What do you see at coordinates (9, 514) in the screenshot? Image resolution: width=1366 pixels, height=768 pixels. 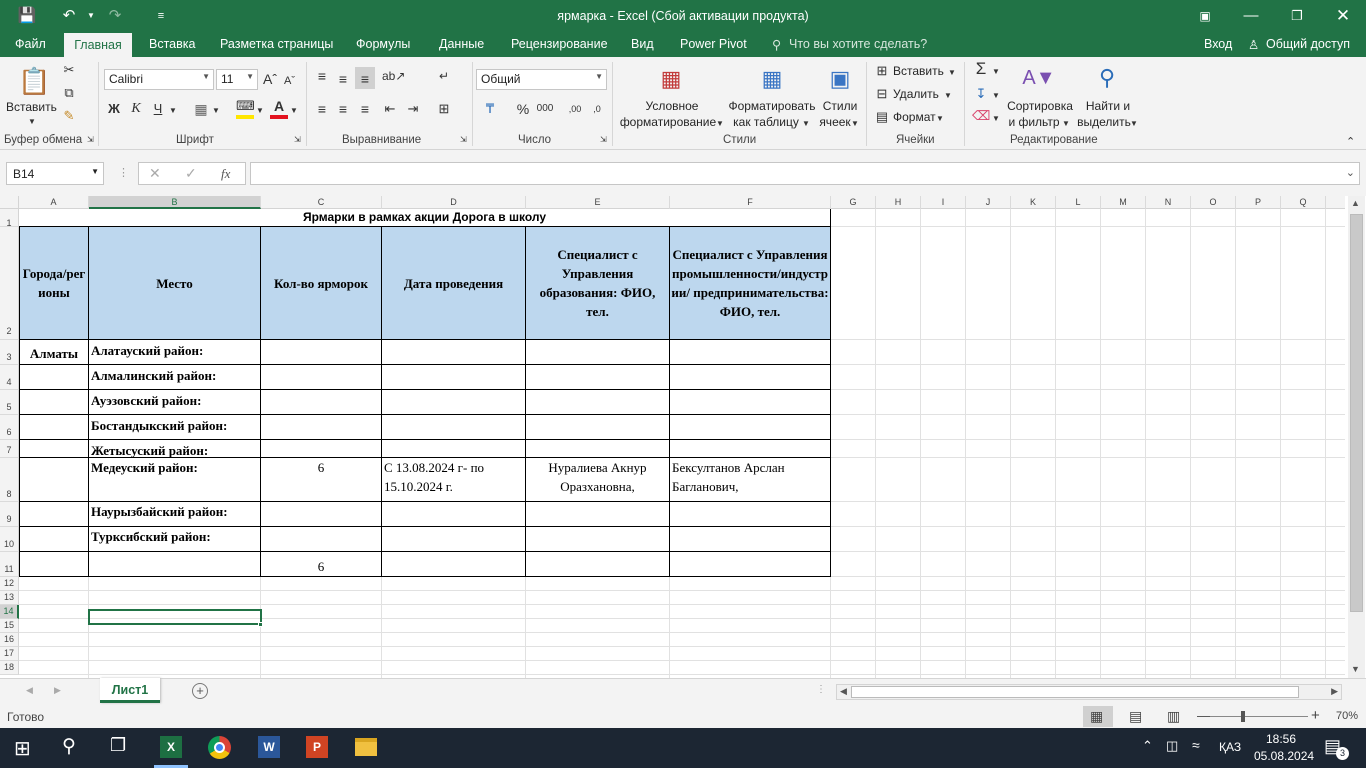 I see `row-header-9: 9` at bounding box center [9, 514].